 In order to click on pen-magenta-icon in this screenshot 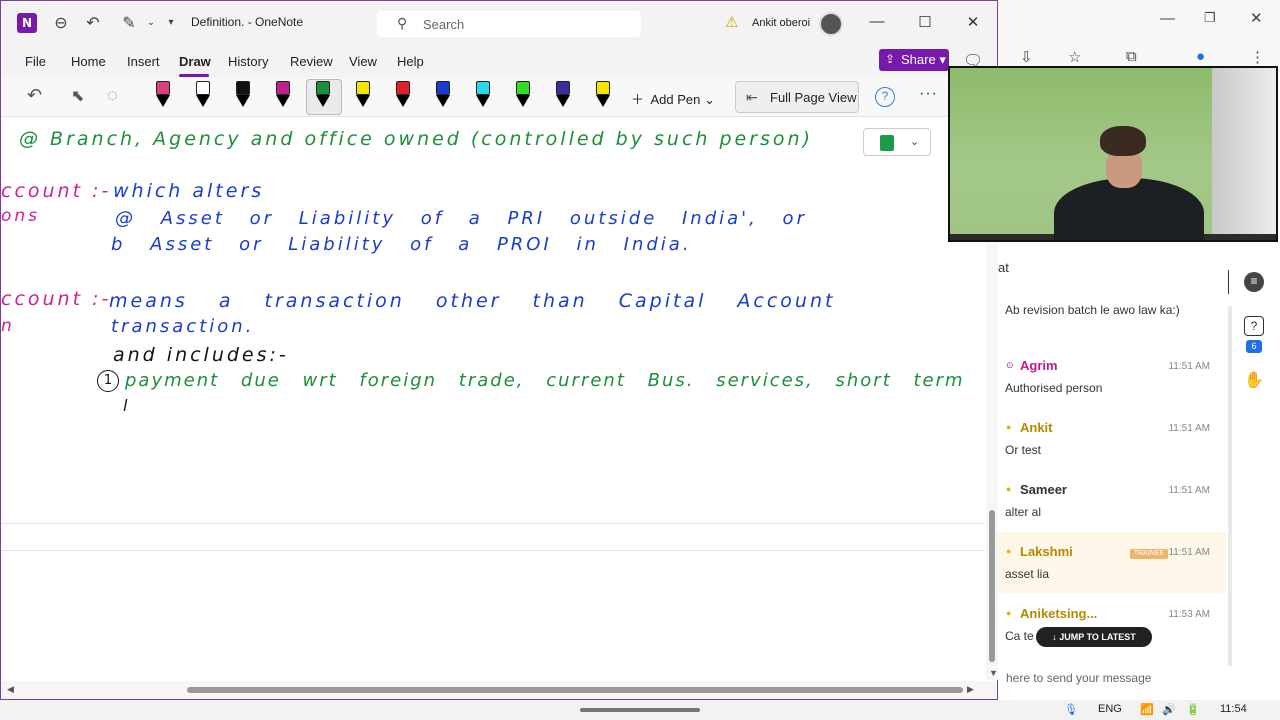, I will do `click(283, 95)`.